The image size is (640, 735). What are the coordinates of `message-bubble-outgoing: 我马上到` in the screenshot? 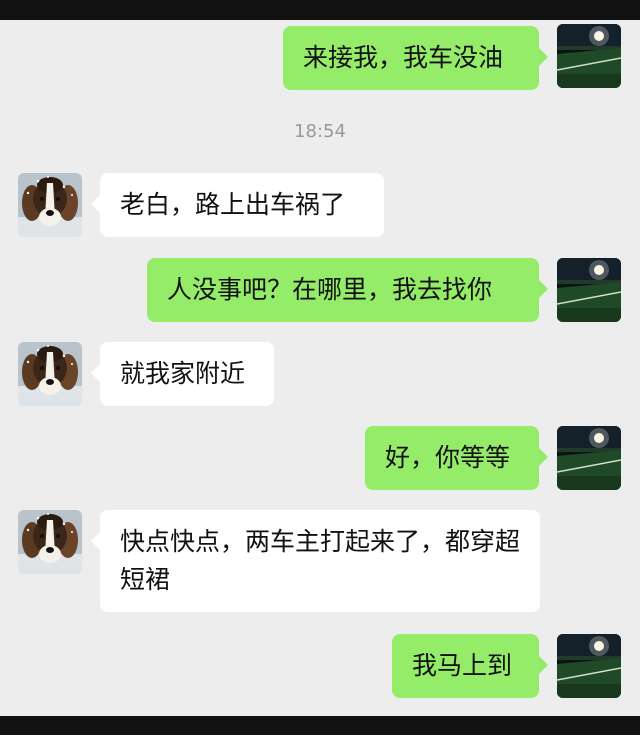 It's located at (470, 666).